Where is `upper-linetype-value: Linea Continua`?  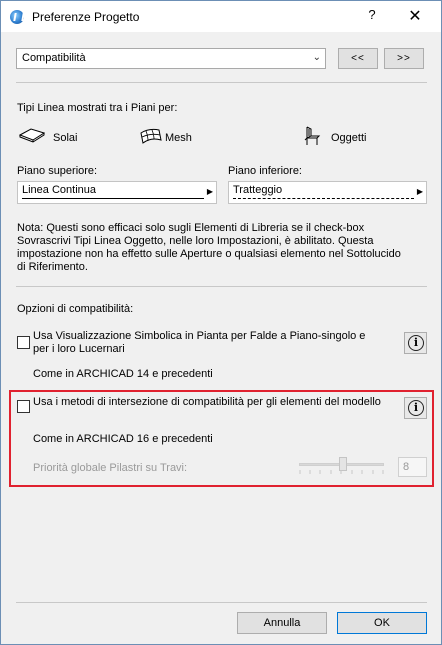
upper-linetype-value: Linea Continua is located at coordinates (59, 190).